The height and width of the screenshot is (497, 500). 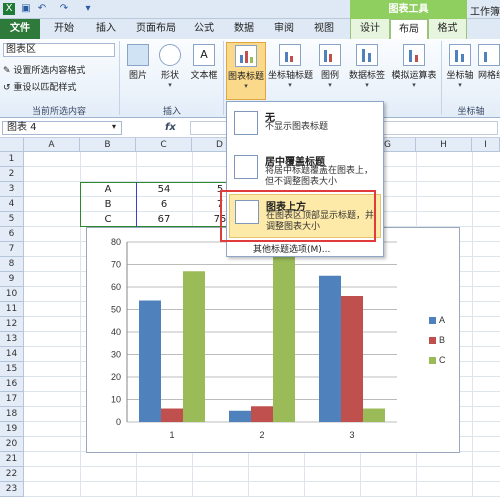 What do you see at coordinates (12, 399) in the screenshot?
I see `row-header: 17` at bounding box center [12, 399].